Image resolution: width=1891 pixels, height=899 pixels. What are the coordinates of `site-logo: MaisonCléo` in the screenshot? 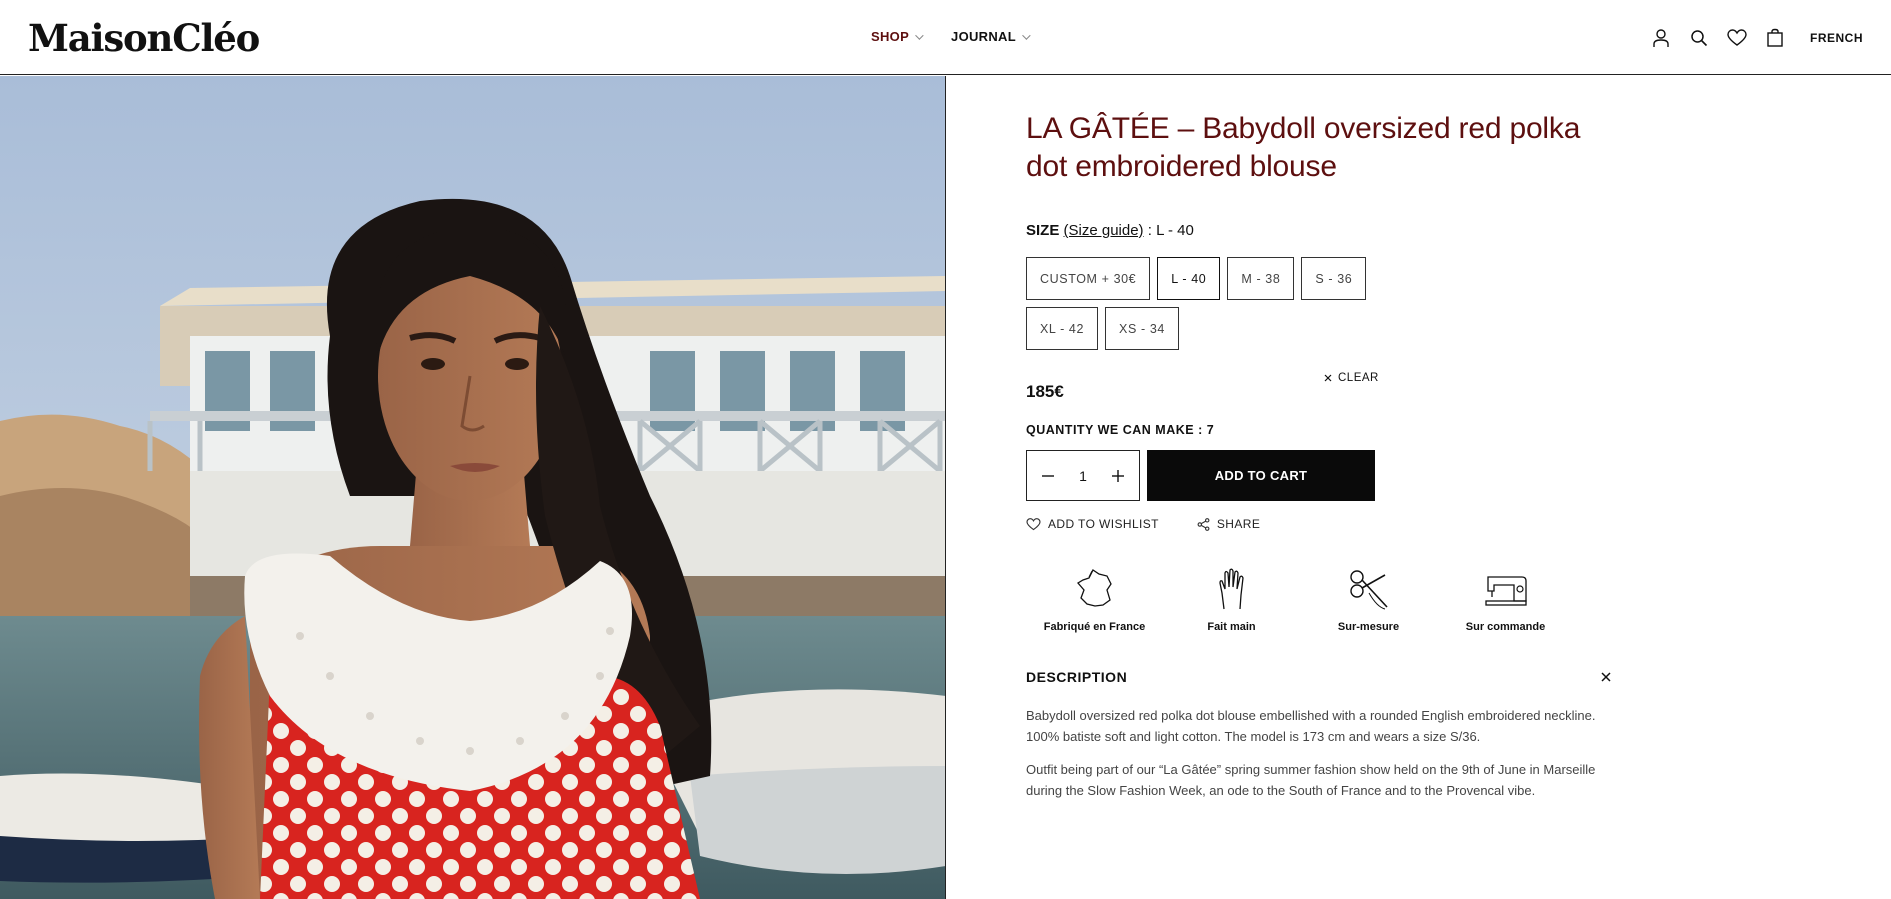 It's located at (144, 38).